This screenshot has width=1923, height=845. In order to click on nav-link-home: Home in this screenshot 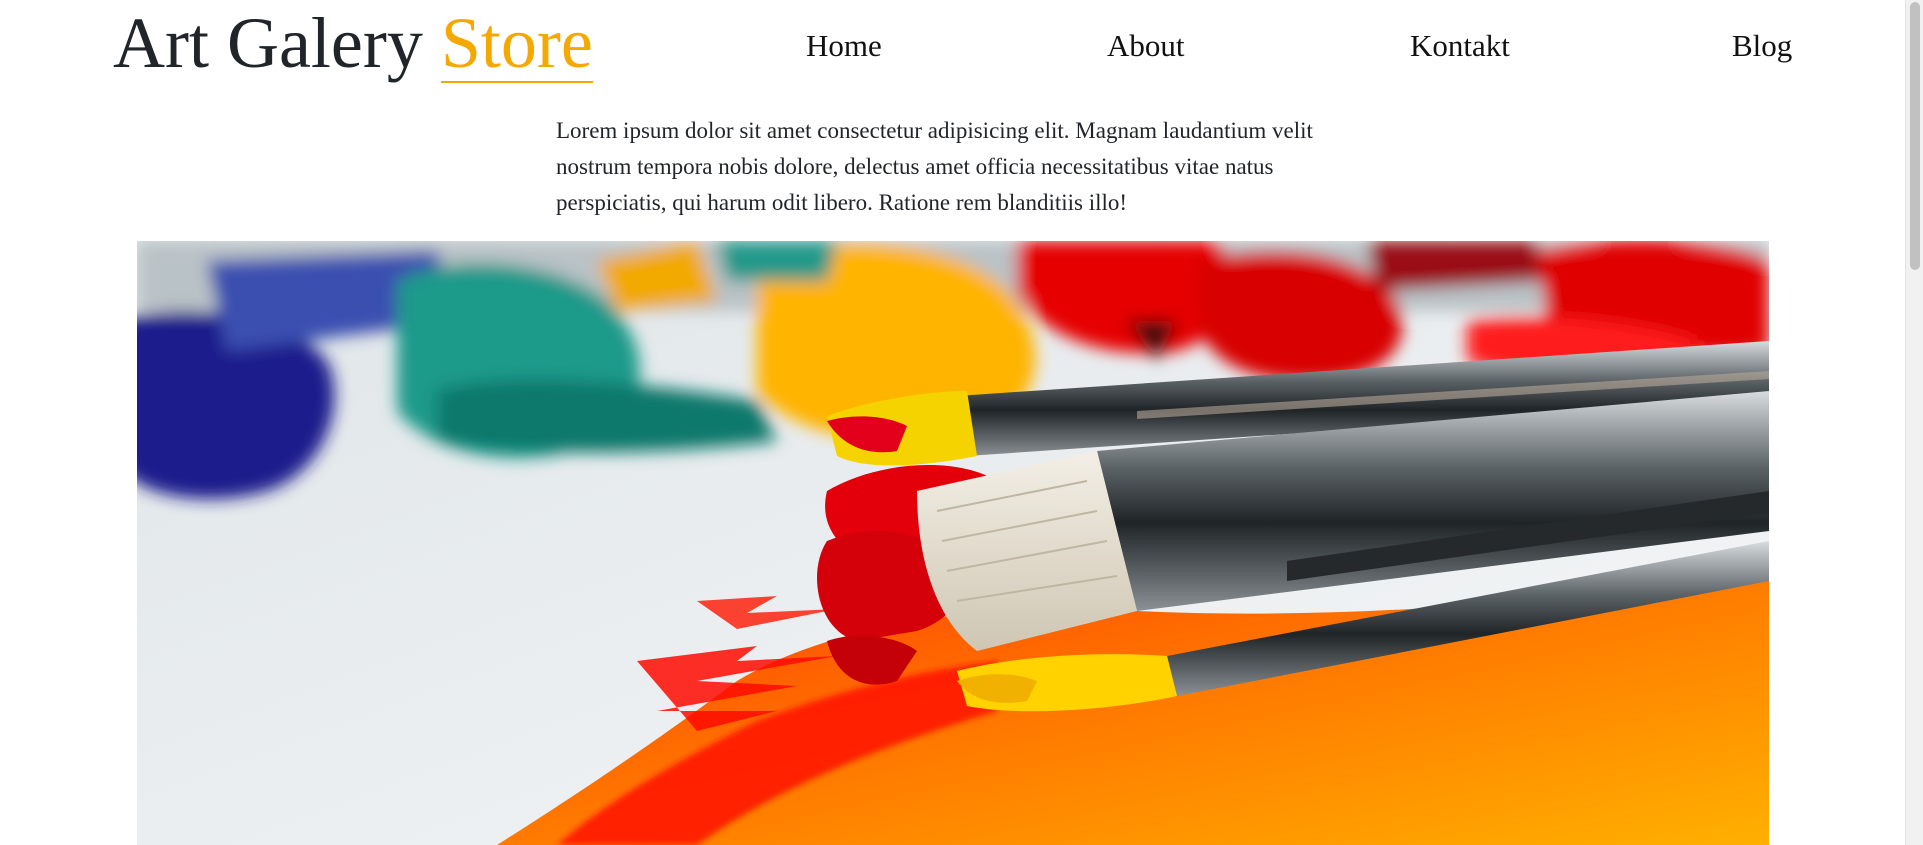, I will do `click(844, 46)`.